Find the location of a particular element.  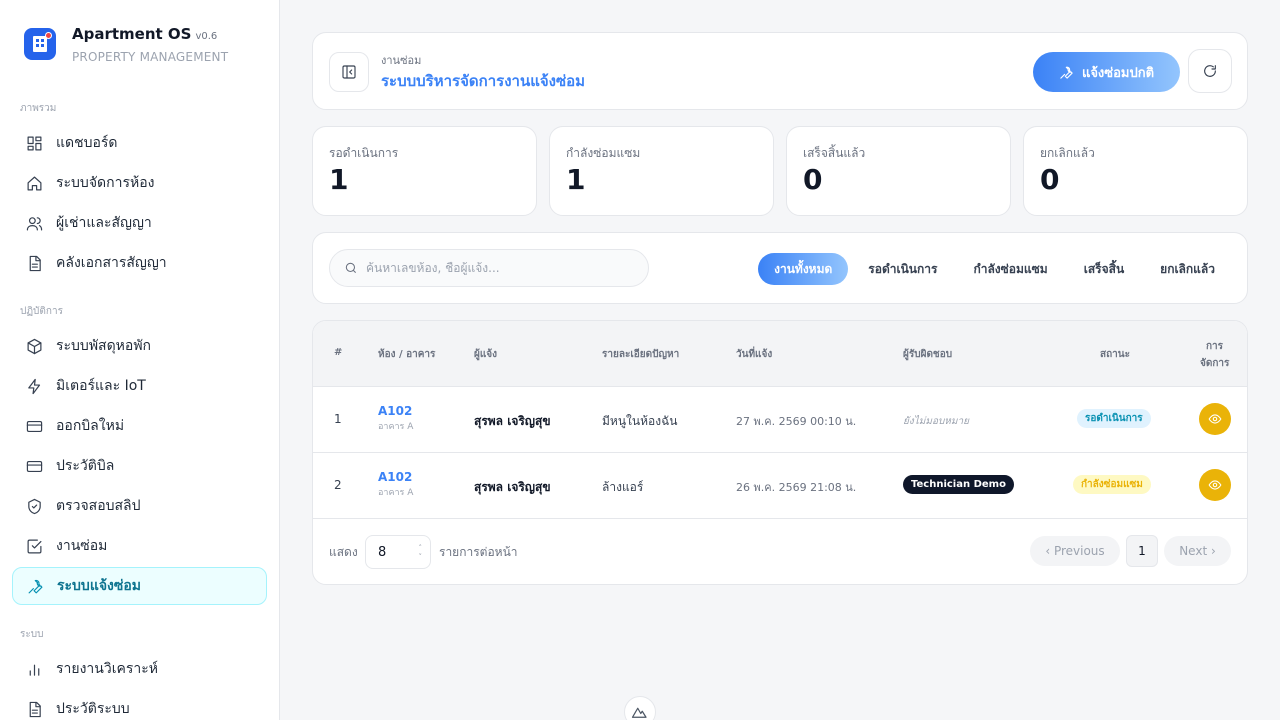

next-page-button: Next › is located at coordinates (1197, 551).